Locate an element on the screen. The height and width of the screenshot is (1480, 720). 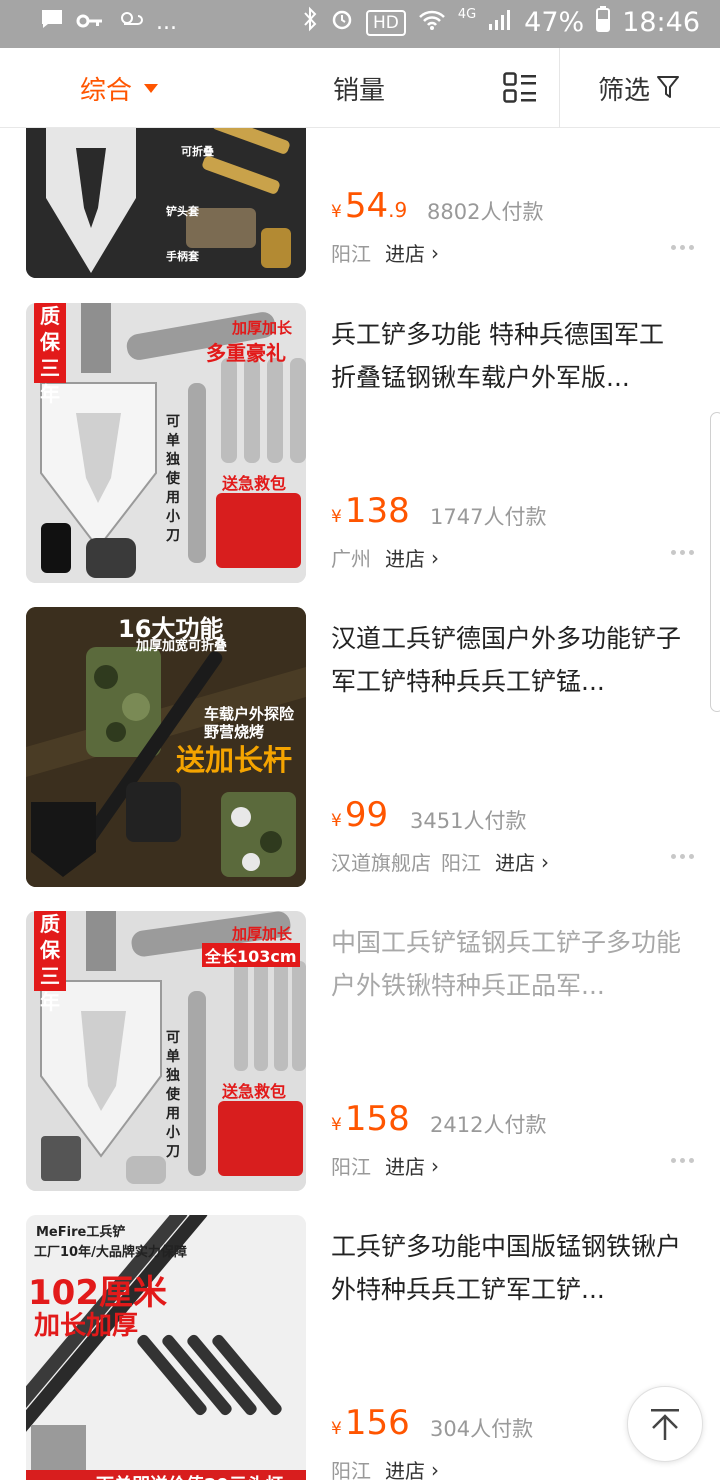
price-integer: 99 is located at coordinates (366, 815).